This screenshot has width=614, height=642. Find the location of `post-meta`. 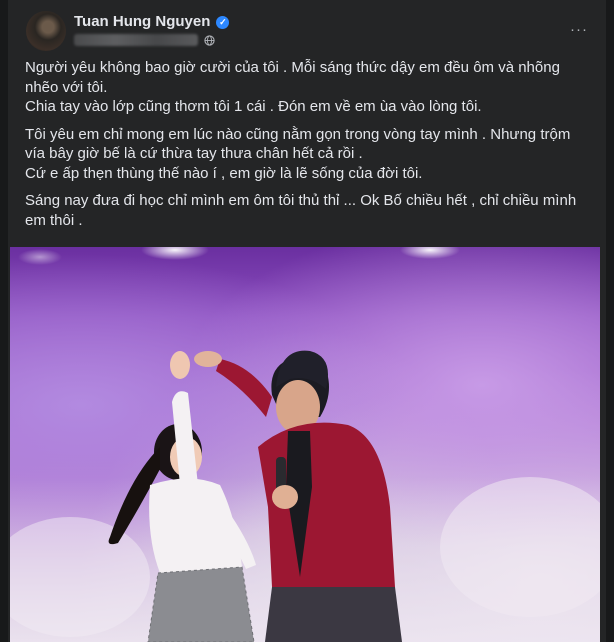

post-meta is located at coordinates (144, 40).